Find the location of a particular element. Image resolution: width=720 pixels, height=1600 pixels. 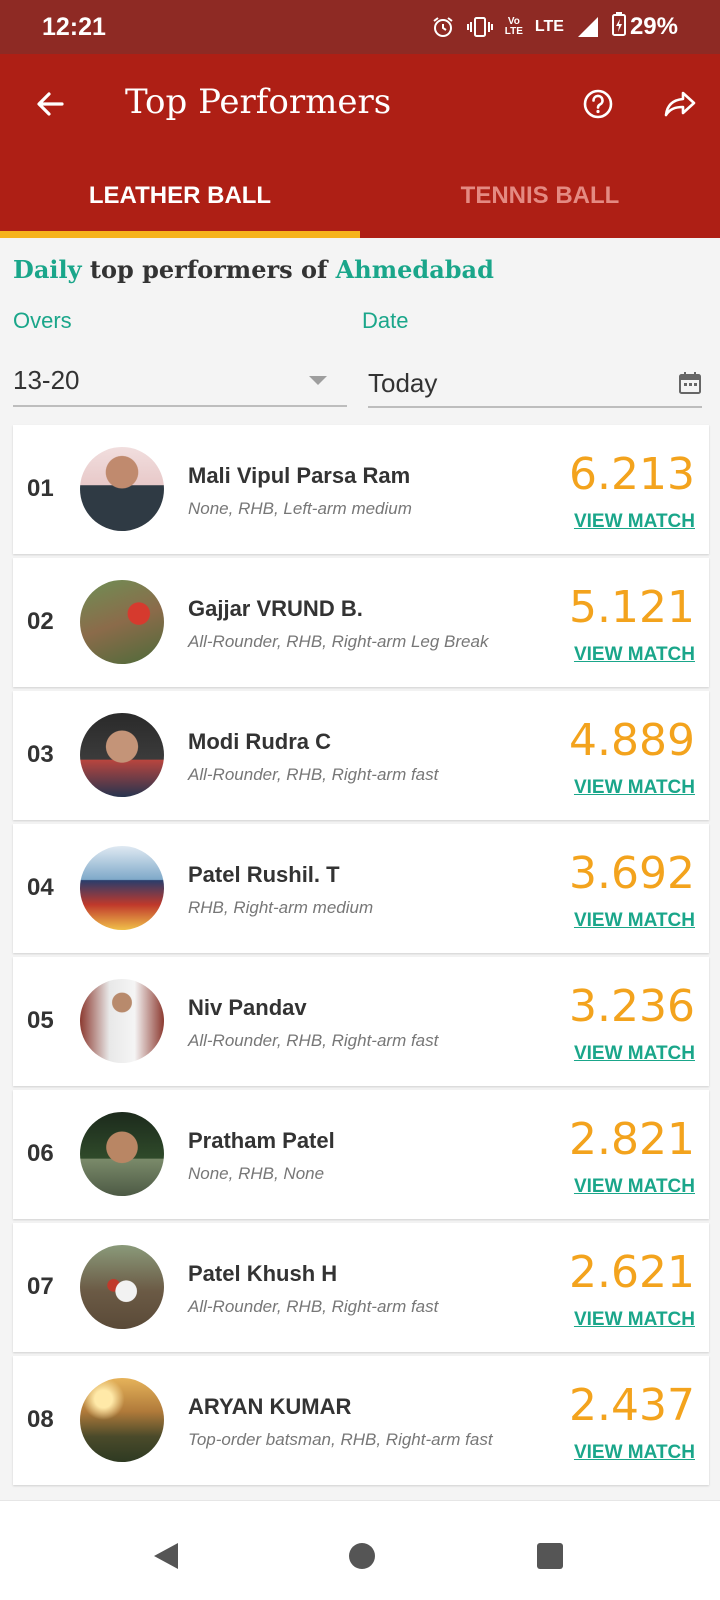

battery-indicator: 29% is located at coordinates (644, 27).